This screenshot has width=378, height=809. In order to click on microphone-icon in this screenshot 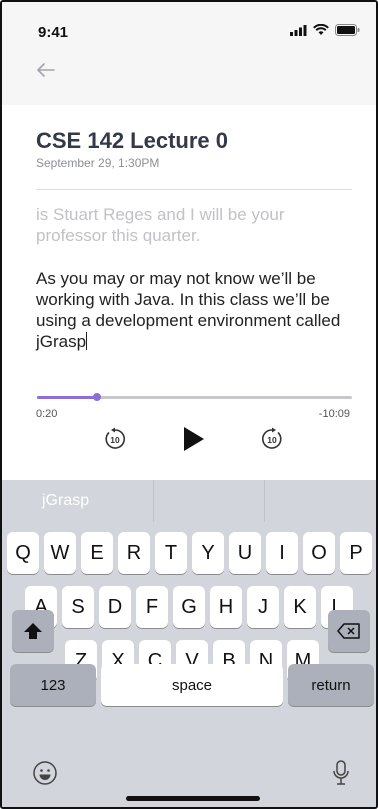, I will do `click(341, 773)`.